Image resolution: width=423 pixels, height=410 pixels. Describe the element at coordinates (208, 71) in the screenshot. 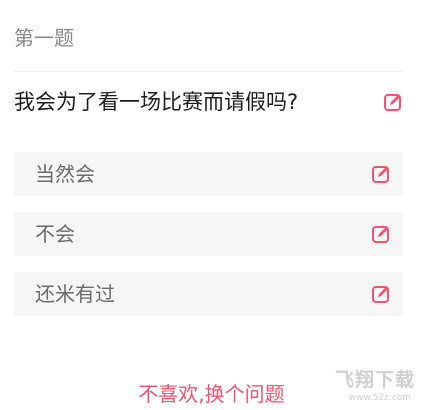

I see `divider` at that location.